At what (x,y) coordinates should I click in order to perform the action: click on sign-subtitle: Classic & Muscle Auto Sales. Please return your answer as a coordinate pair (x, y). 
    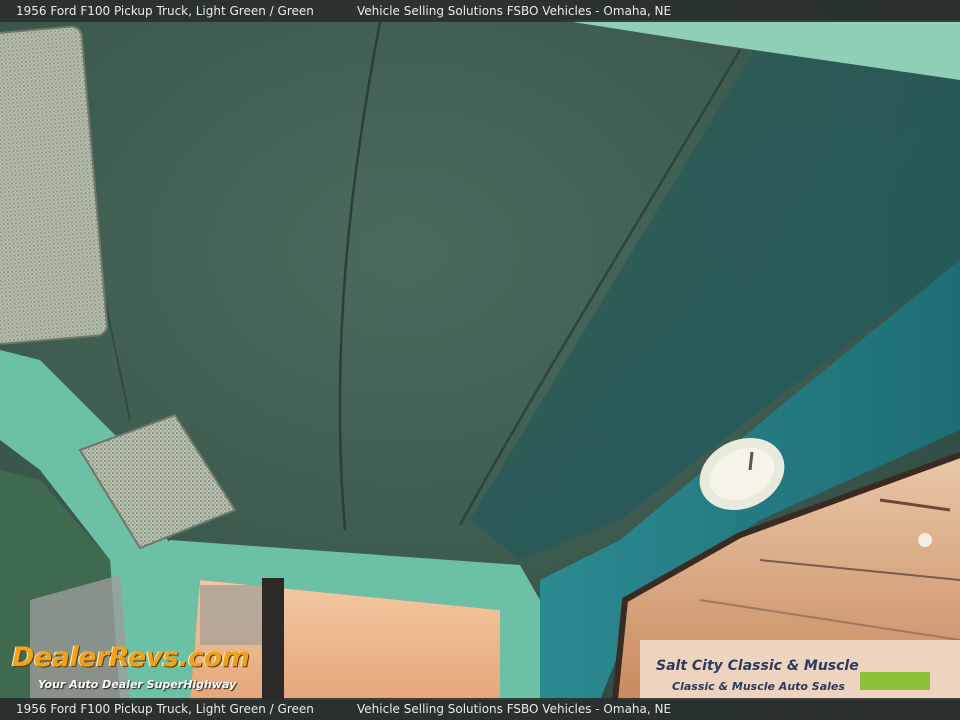
    Looking at the image, I should click on (758, 686).